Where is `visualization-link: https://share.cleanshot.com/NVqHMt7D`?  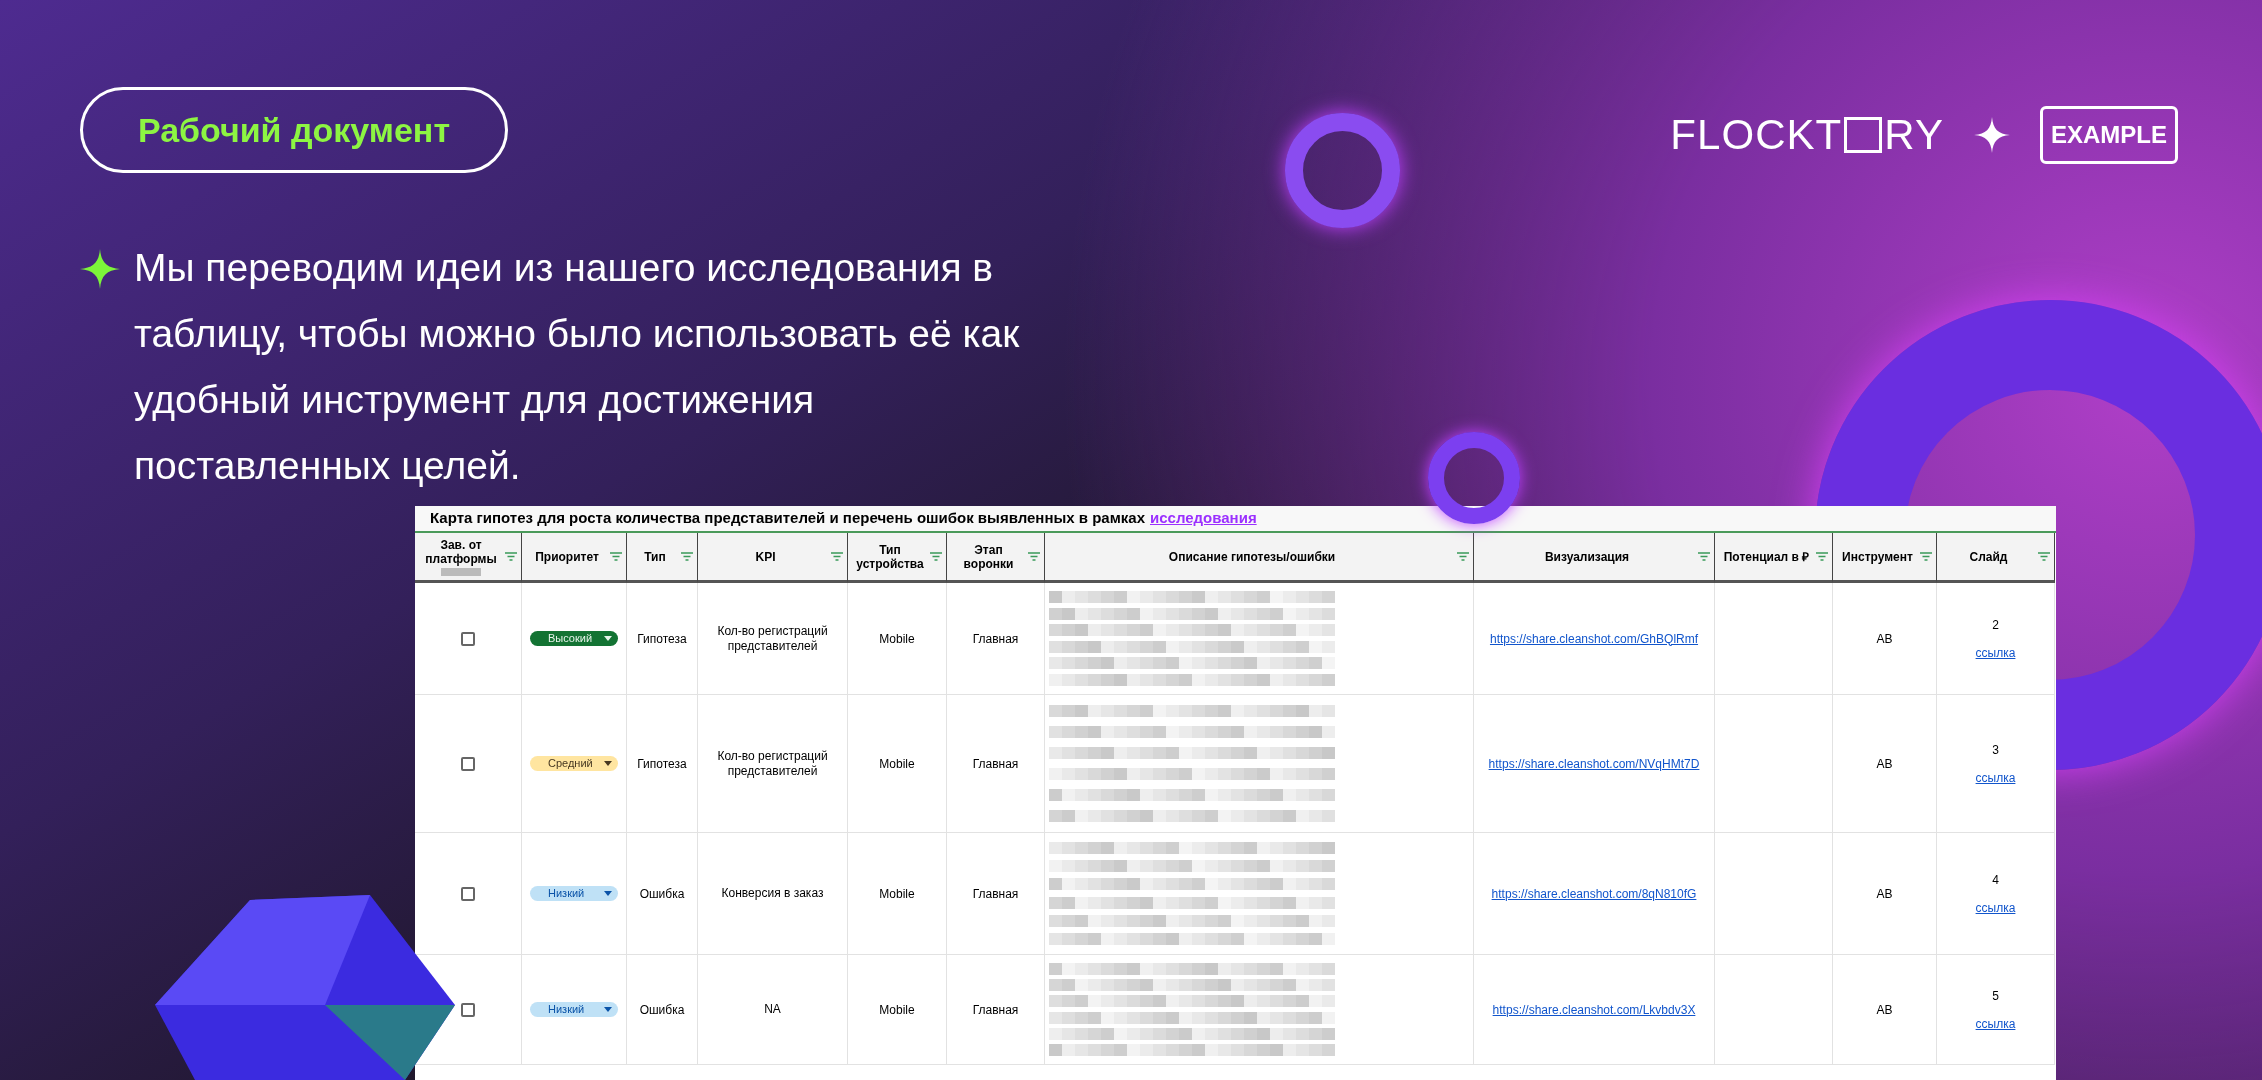
visualization-link: https://share.cleanshot.com/NVqHMt7D is located at coordinates (1594, 763).